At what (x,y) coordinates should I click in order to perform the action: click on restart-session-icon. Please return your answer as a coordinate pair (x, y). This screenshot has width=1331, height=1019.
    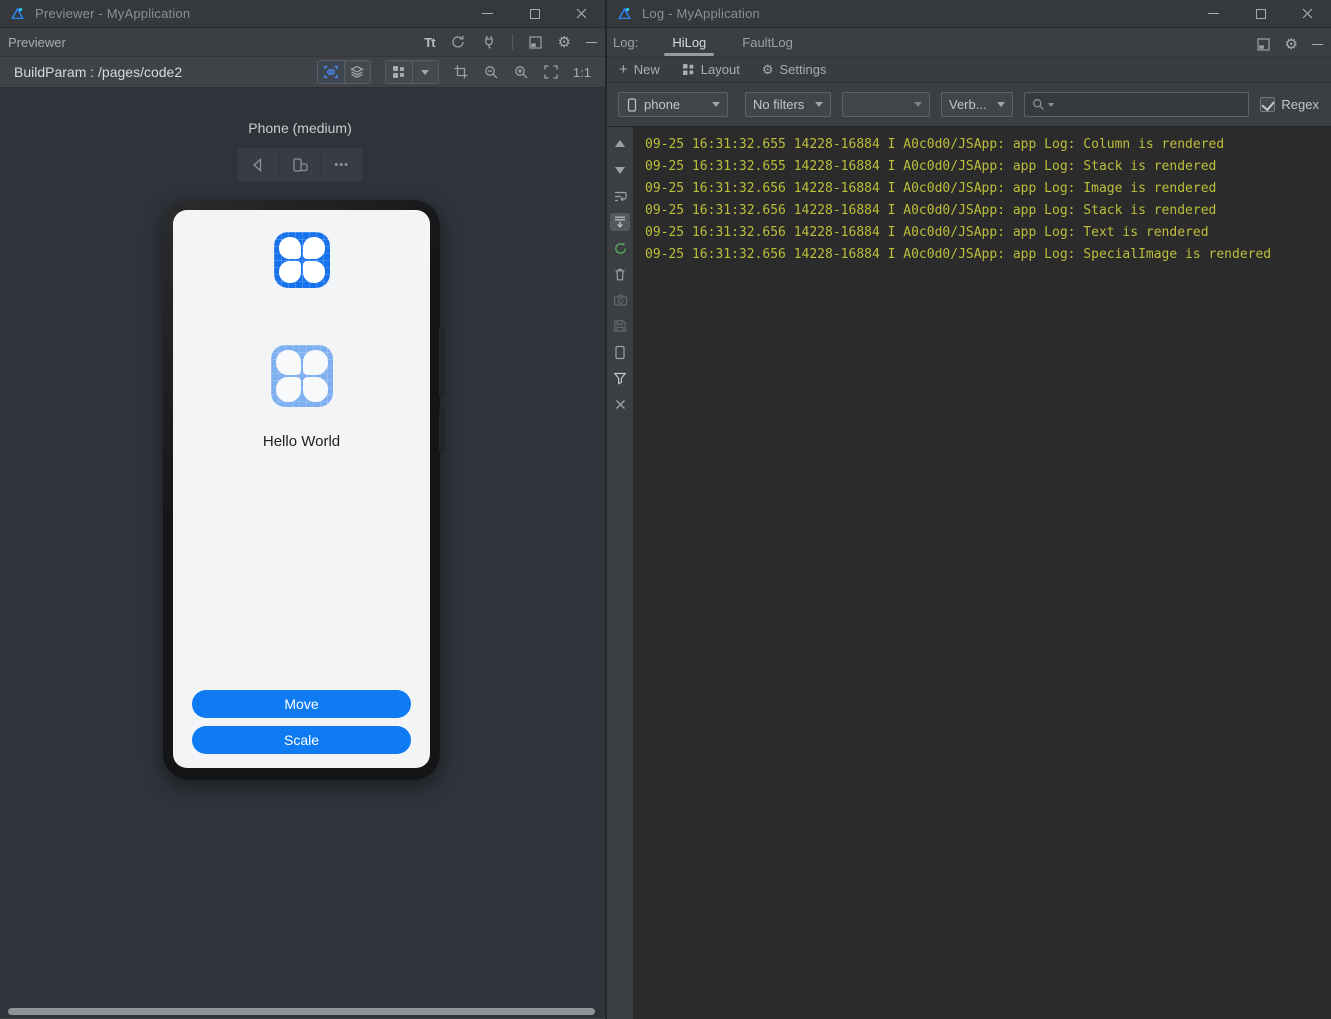
    Looking at the image, I should click on (620, 248).